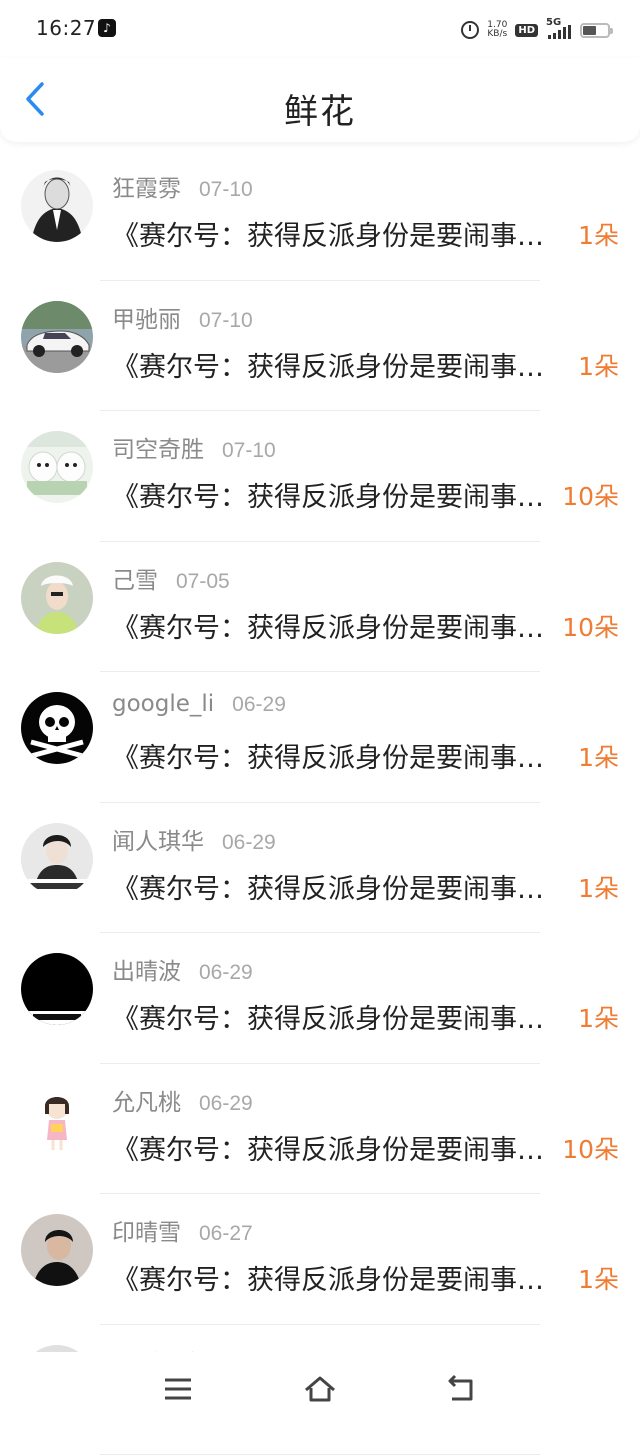 This screenshot has width=640, height=1455. I want to click on battery-icon, so click(595, 30).